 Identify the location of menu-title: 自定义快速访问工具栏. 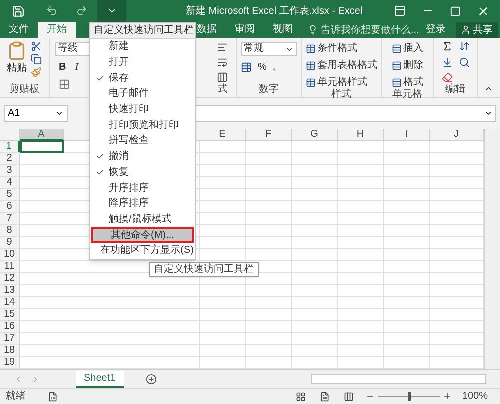
(142, 31).